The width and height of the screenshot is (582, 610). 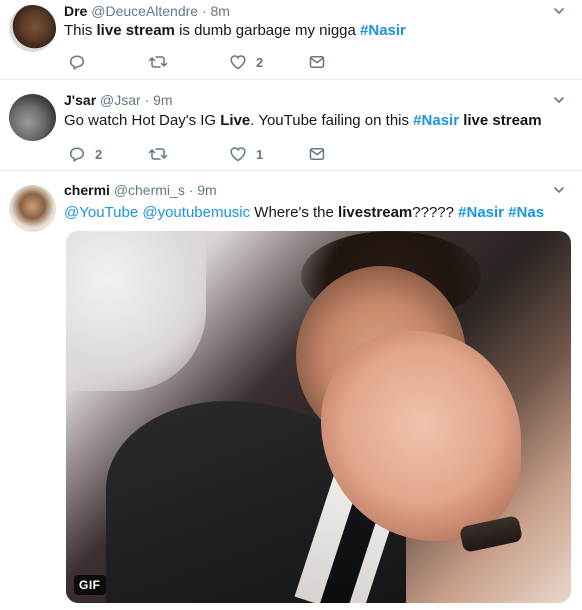 What do you see at coordinates (332, 120) in the screenshot?
I see `text-segment: . YouTube failing on this` at bounding box center [332, 120].